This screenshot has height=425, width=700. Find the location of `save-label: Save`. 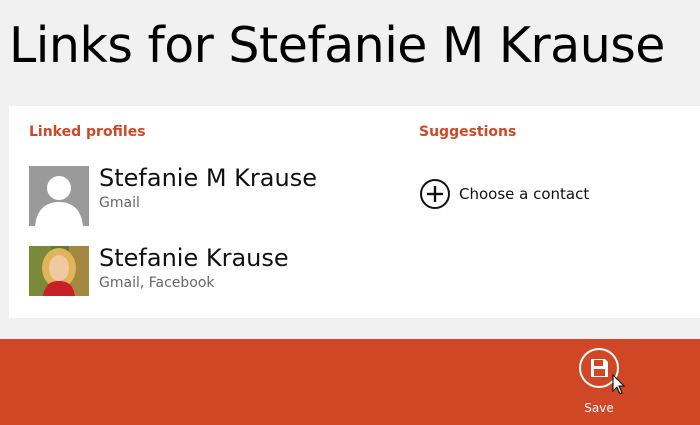

save-label: Save is located at coordinates (599, 408).